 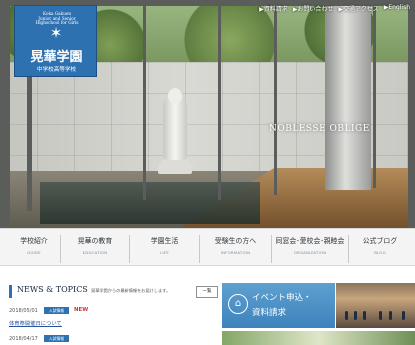 I want to click on news-link: 体育祭開催日について, so click(x=35, y=323).